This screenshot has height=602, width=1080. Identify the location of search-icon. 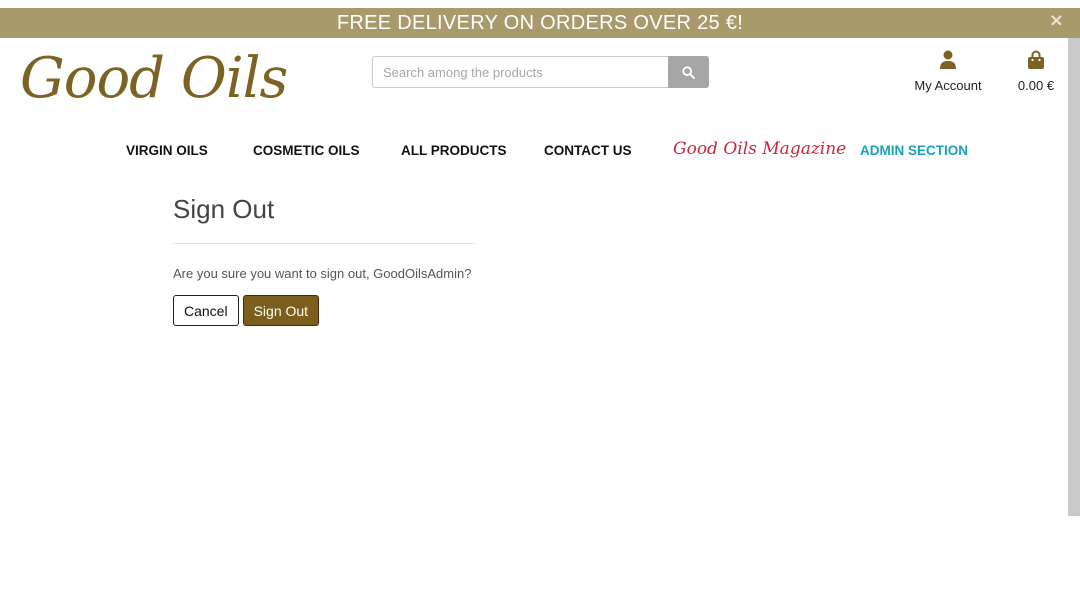
(688, 72).